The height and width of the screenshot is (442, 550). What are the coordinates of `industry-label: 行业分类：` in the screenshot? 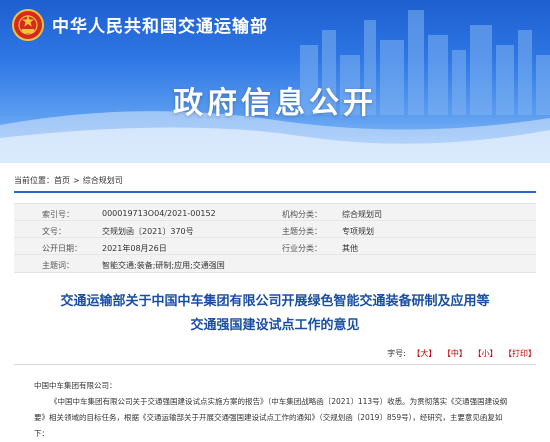 It's located at (302, 248).